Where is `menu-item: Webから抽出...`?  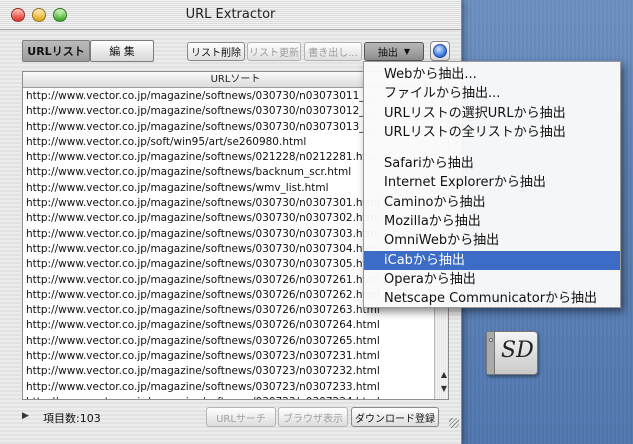
menu-item: Webから抽出... is located at coordinates (492, 74).